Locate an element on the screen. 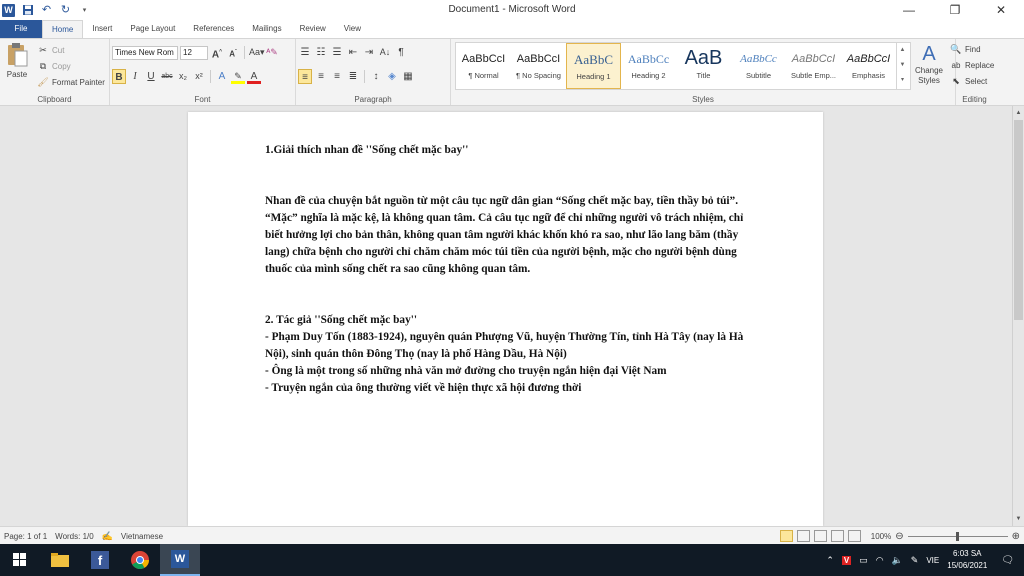 The height and width of the screenshot is (576, 1024). clipboard-group-label: Clipboard is located at coordinates (54, 99).